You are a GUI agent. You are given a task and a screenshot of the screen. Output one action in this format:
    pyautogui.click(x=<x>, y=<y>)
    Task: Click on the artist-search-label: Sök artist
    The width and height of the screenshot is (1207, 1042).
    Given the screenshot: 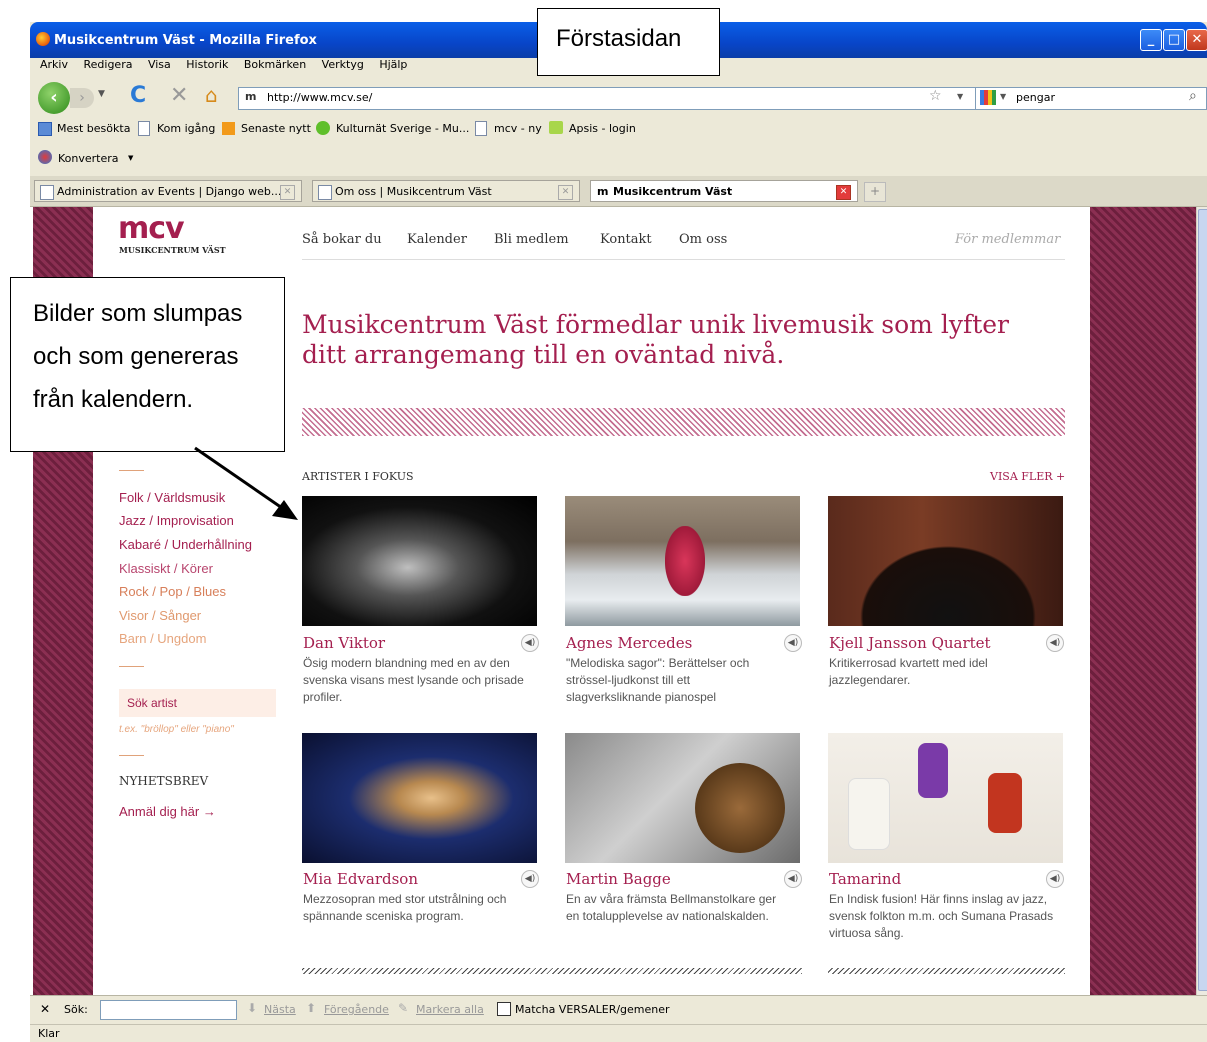 What is the action you would take?
    pyautogui.click(x=152, y=703)
    